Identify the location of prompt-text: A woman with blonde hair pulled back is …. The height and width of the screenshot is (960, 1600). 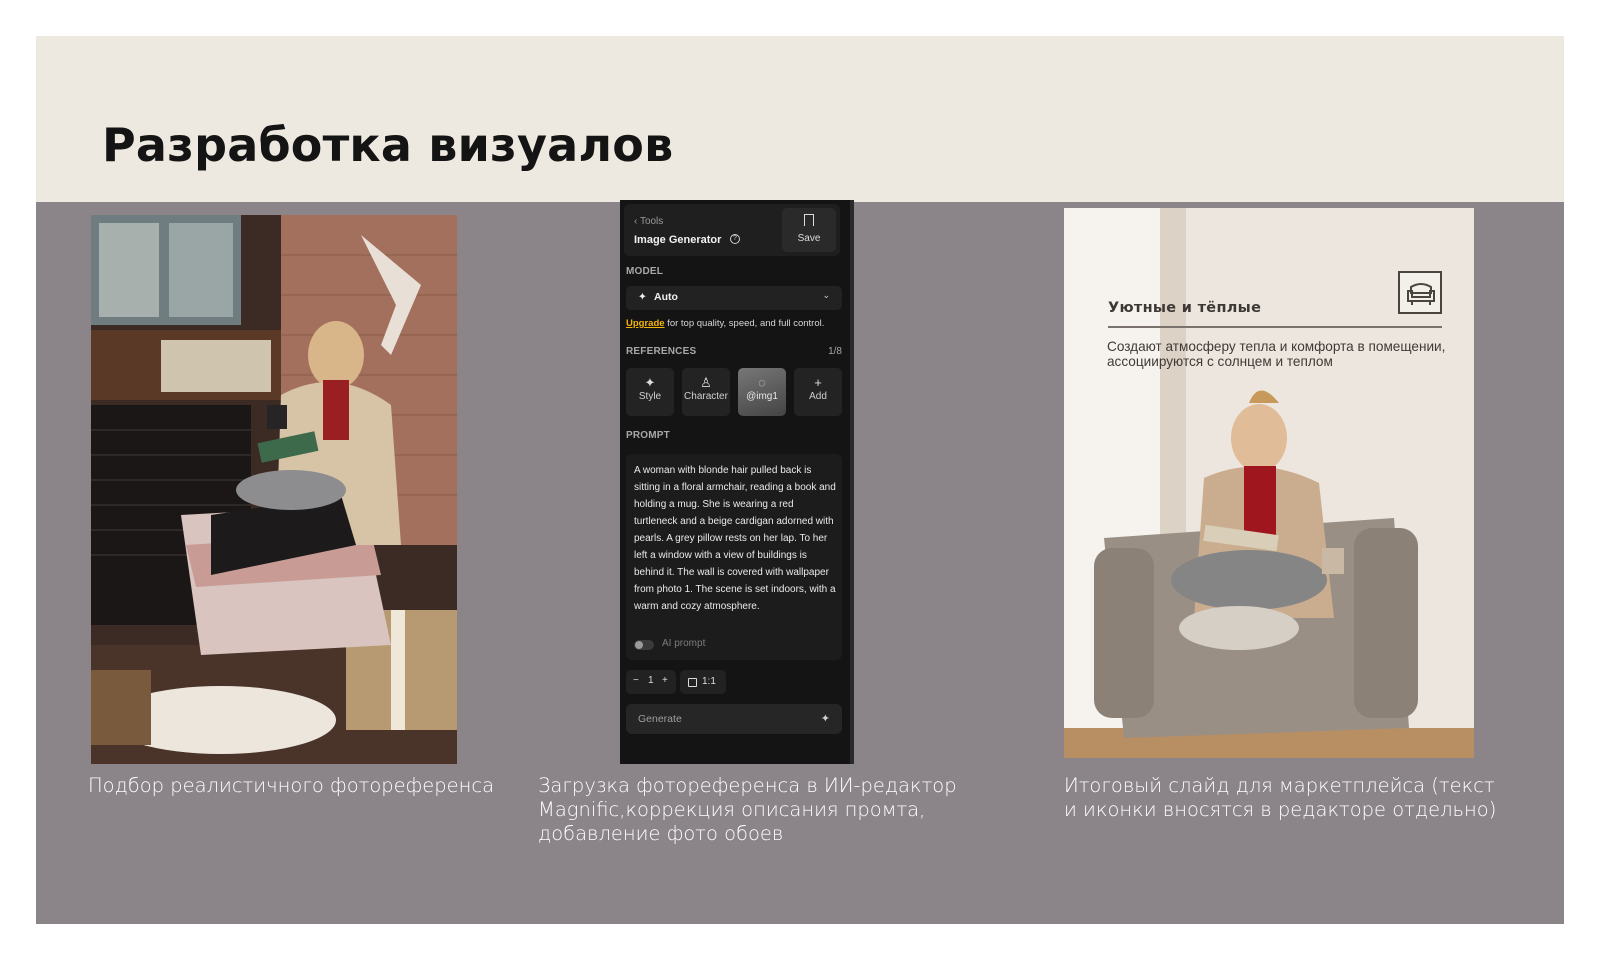
(735, 538).